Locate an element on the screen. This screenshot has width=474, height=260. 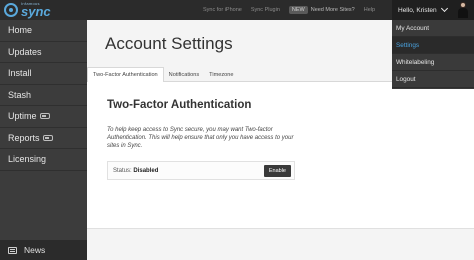
logo-big-text: sync is located at coordinates (36, 11).